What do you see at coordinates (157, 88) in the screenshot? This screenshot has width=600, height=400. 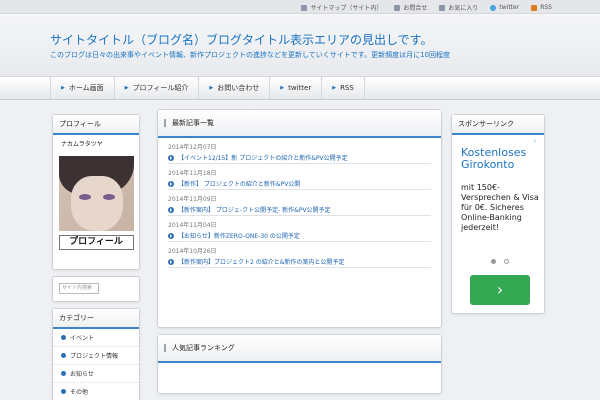 I see `nav-item-profile: ▶ プロフィール紹介` at bounding box center [157, 88].